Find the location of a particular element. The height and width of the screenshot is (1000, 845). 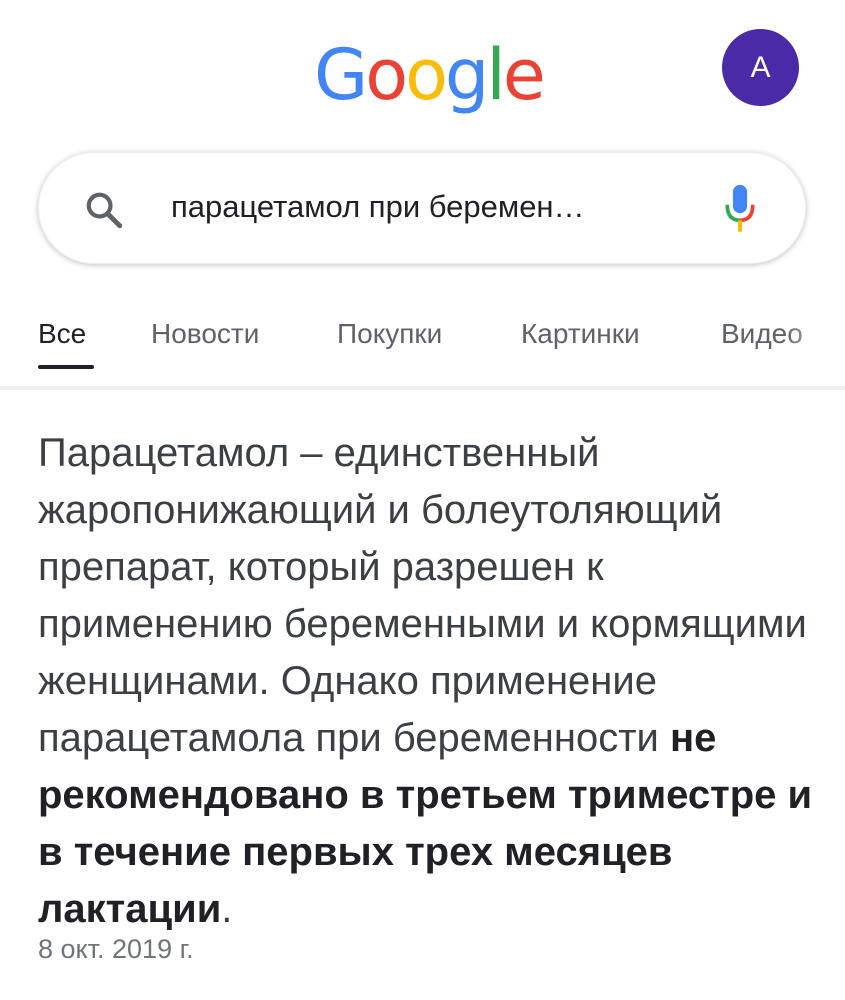

logo-letter: G is located at coordinates (341, 75).